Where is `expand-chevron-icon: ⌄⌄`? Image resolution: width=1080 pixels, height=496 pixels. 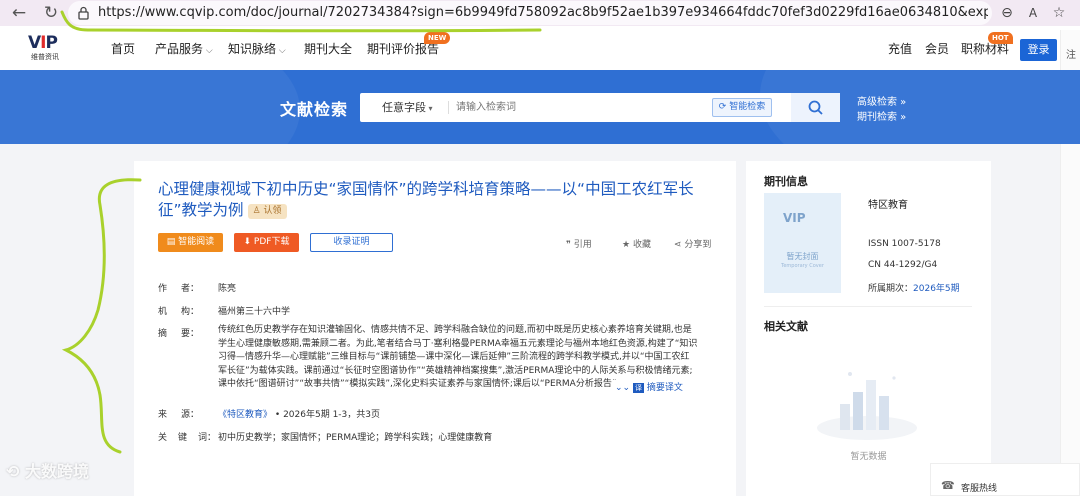
expand-chevron-icon: ⌄⌄ is located at coordinates (624, 388).